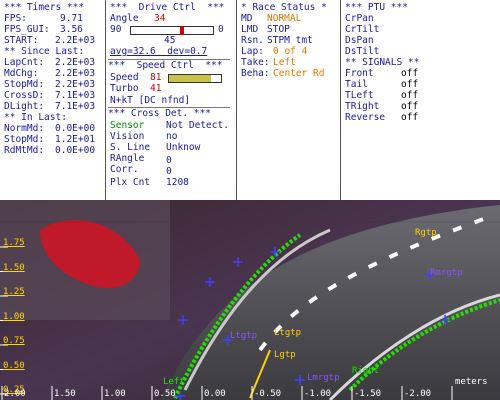 This screenshot has width=500, height=400. I want to click on since-stopmd-value: 2.2E+03, so click(75, 84).